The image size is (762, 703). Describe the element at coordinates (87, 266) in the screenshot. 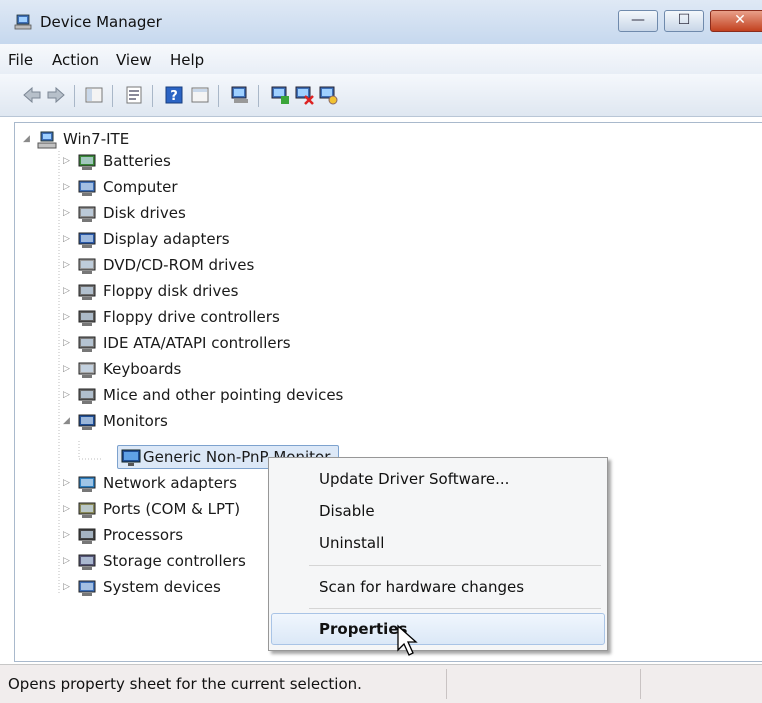

I see `dvd-drive-icon` at that location.